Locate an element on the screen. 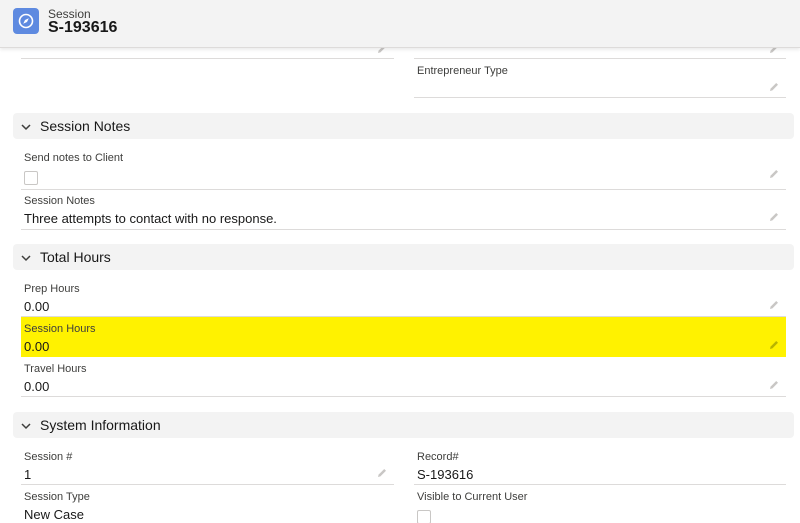 This screenshot has height=523, width=800. session-type-value: New Case is located at coordinates (54, 514).